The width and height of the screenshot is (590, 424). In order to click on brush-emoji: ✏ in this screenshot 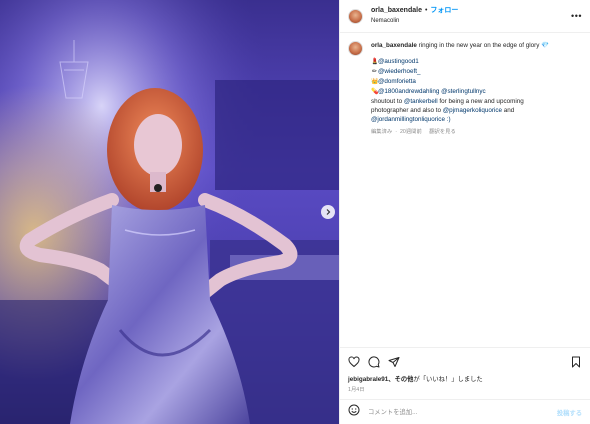, I will do `click(374, 72)`.